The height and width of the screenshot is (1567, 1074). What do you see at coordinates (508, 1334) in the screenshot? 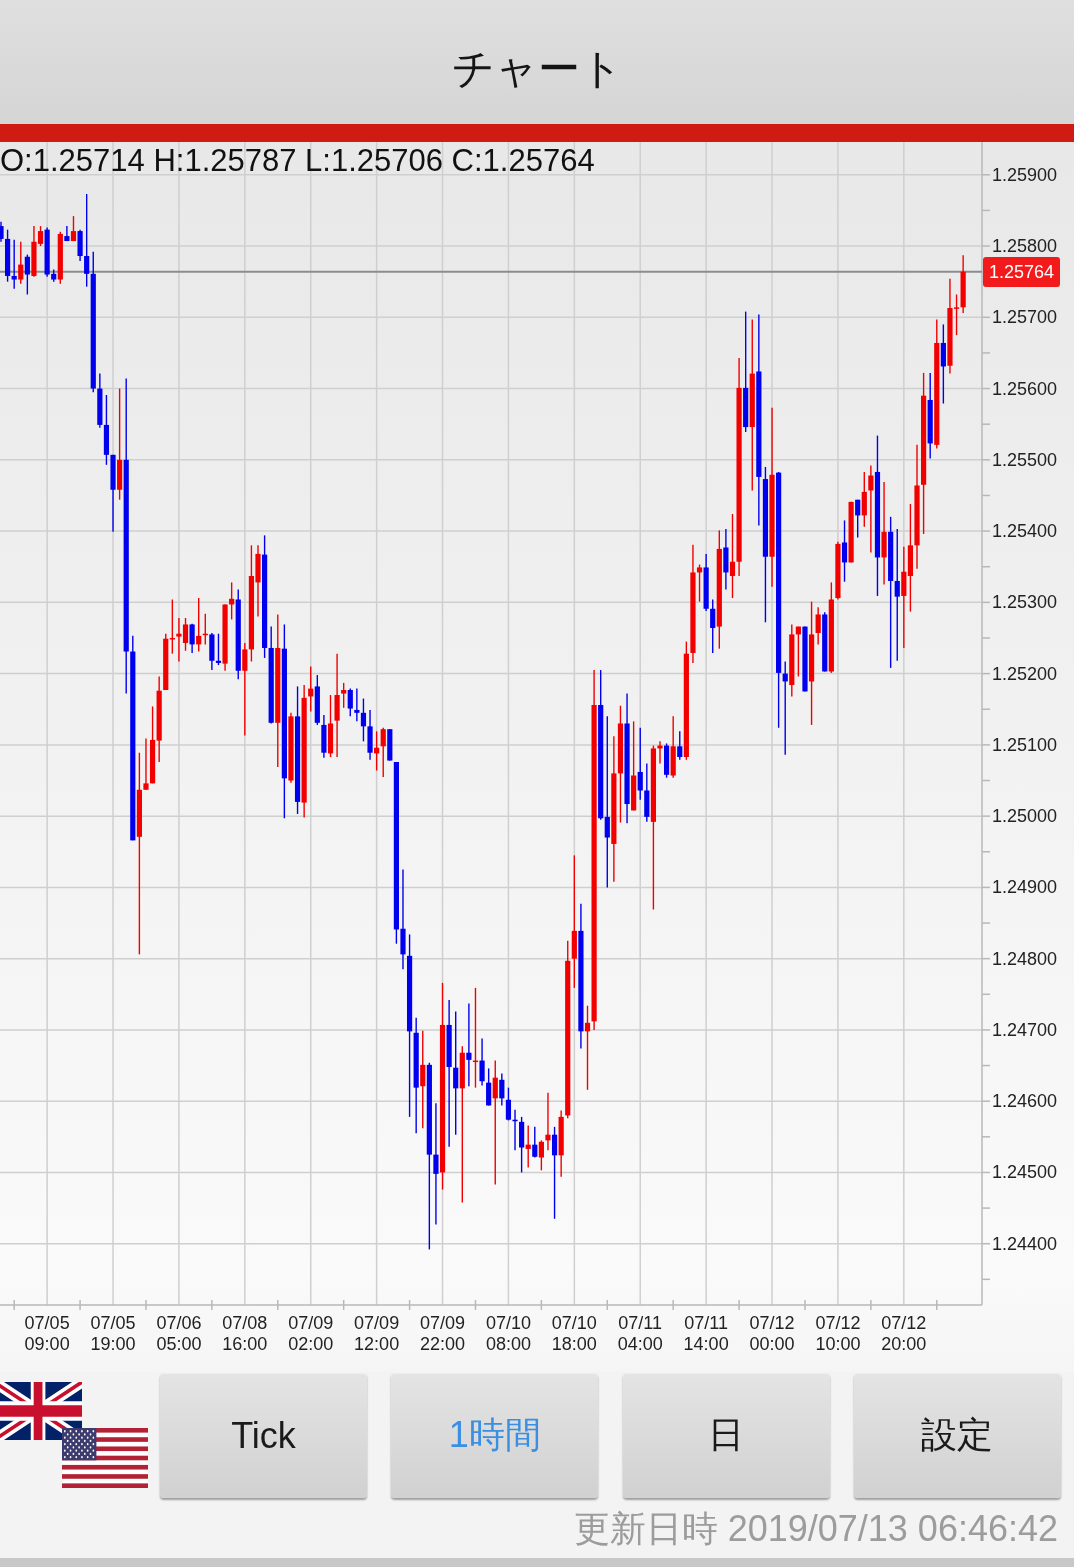
I see `time-label: 07/10 08:00` at bounding box center [508, 1334].